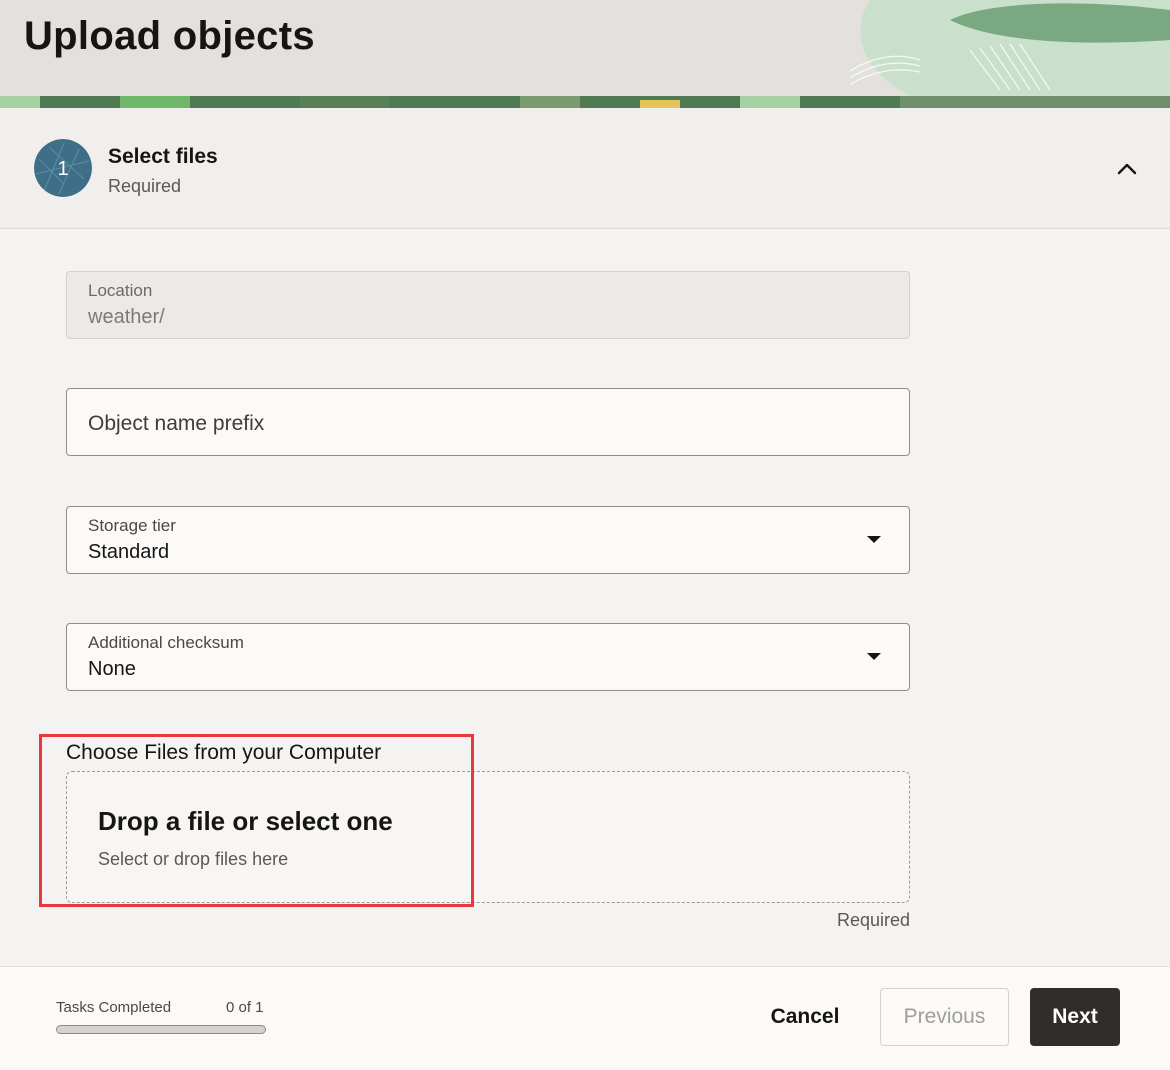 Image resolution: width=1170 pixels, height=1070 pixels. What do you see at coordinates (145, 186) in the screenshot?
I see `step-required-label: Required` at bounding box center [145, 186].